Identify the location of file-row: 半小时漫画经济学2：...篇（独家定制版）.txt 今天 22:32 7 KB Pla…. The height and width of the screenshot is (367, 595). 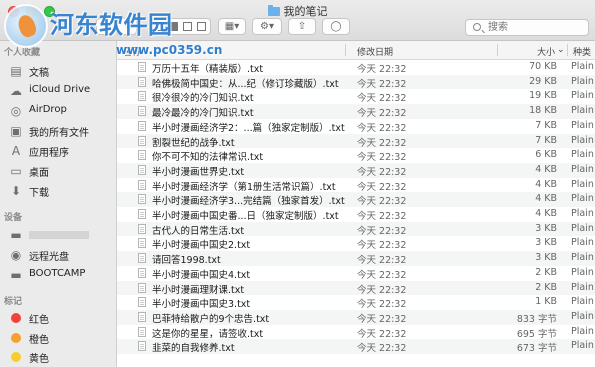
(356, 126).